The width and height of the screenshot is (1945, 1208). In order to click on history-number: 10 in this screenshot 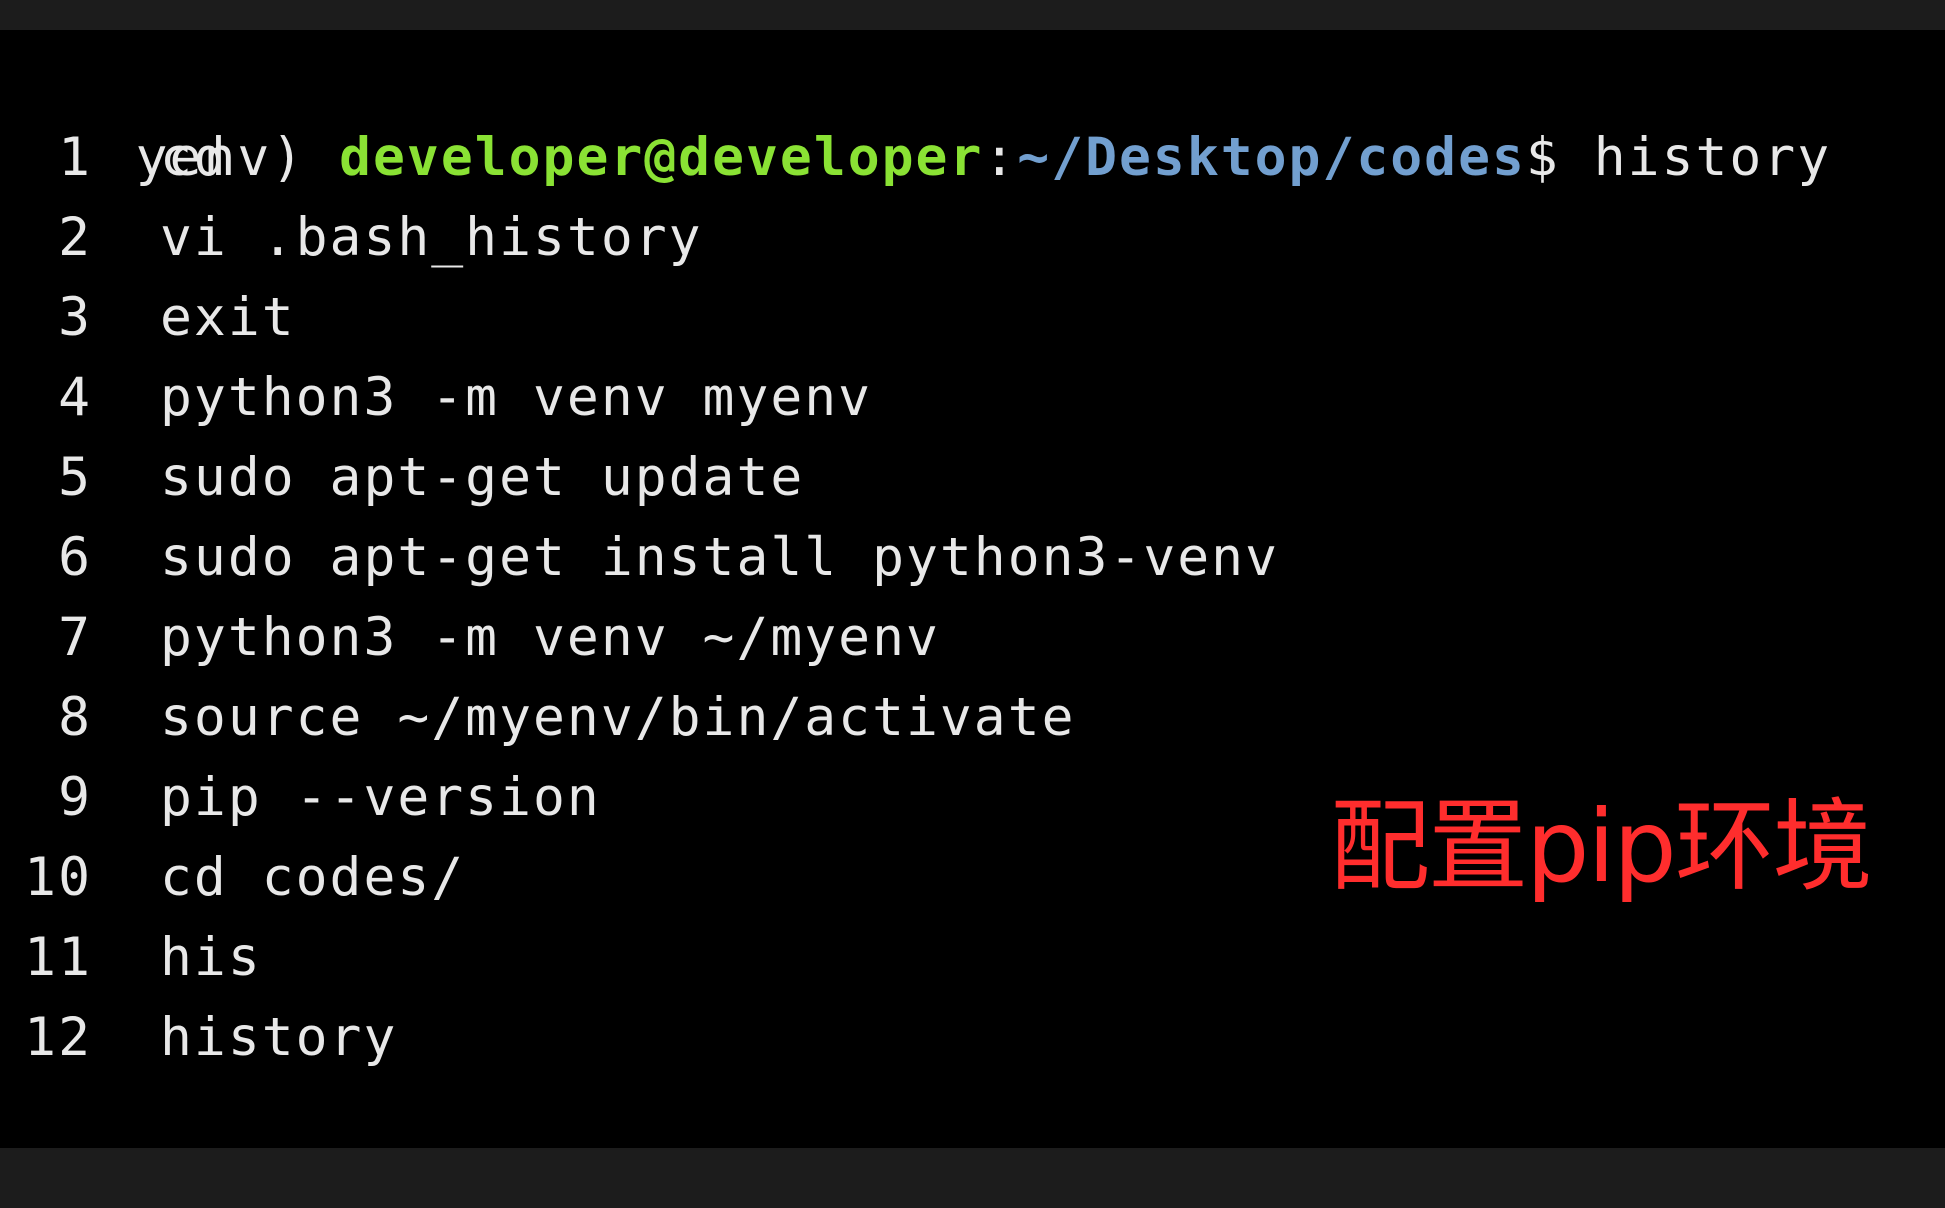, I will do `click(58, 877)`.